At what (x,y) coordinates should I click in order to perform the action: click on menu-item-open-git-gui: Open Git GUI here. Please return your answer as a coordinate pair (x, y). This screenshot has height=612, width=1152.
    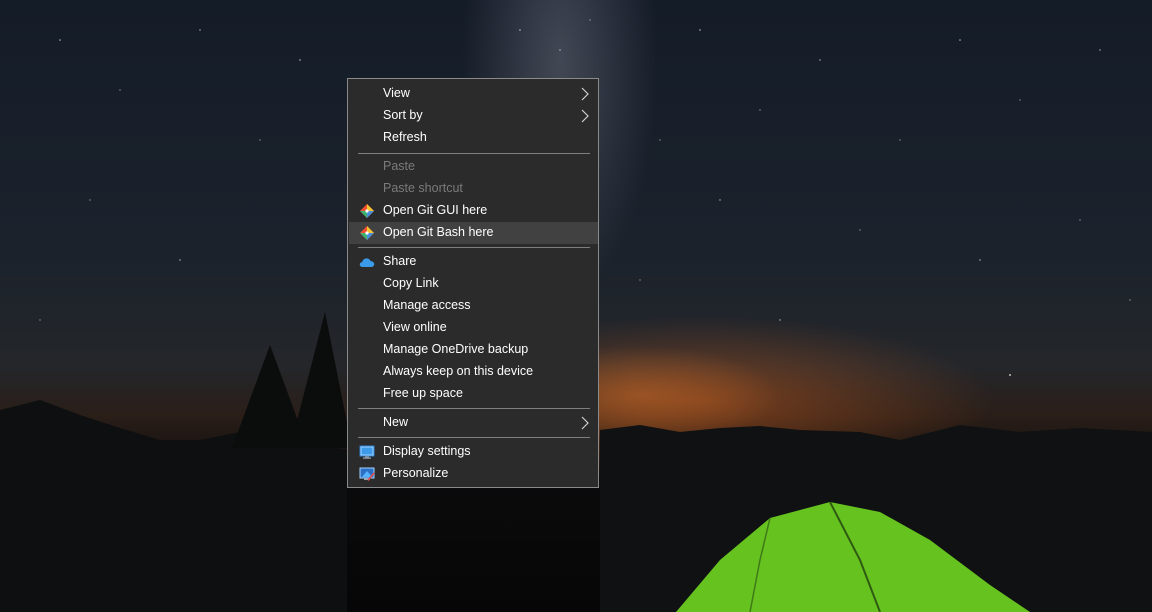
    Looking at the image, I should click on (473, 211).